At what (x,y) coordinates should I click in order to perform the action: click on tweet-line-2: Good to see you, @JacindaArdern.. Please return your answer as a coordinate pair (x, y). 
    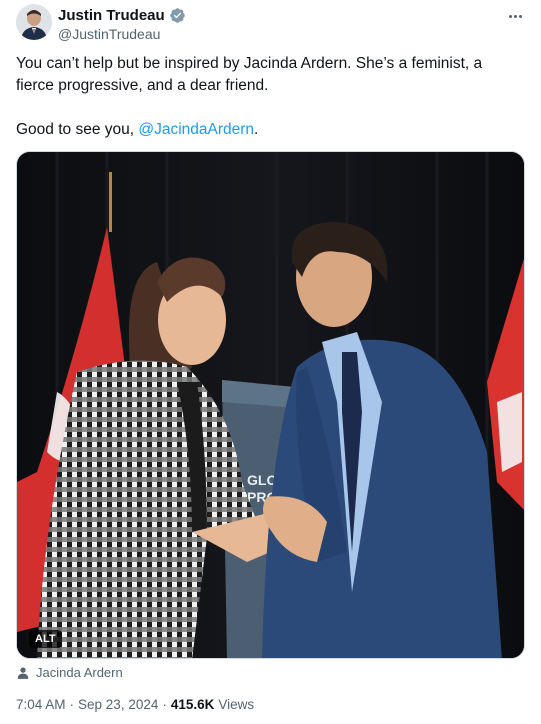
    Looking at the image, I should click on (266, 130).